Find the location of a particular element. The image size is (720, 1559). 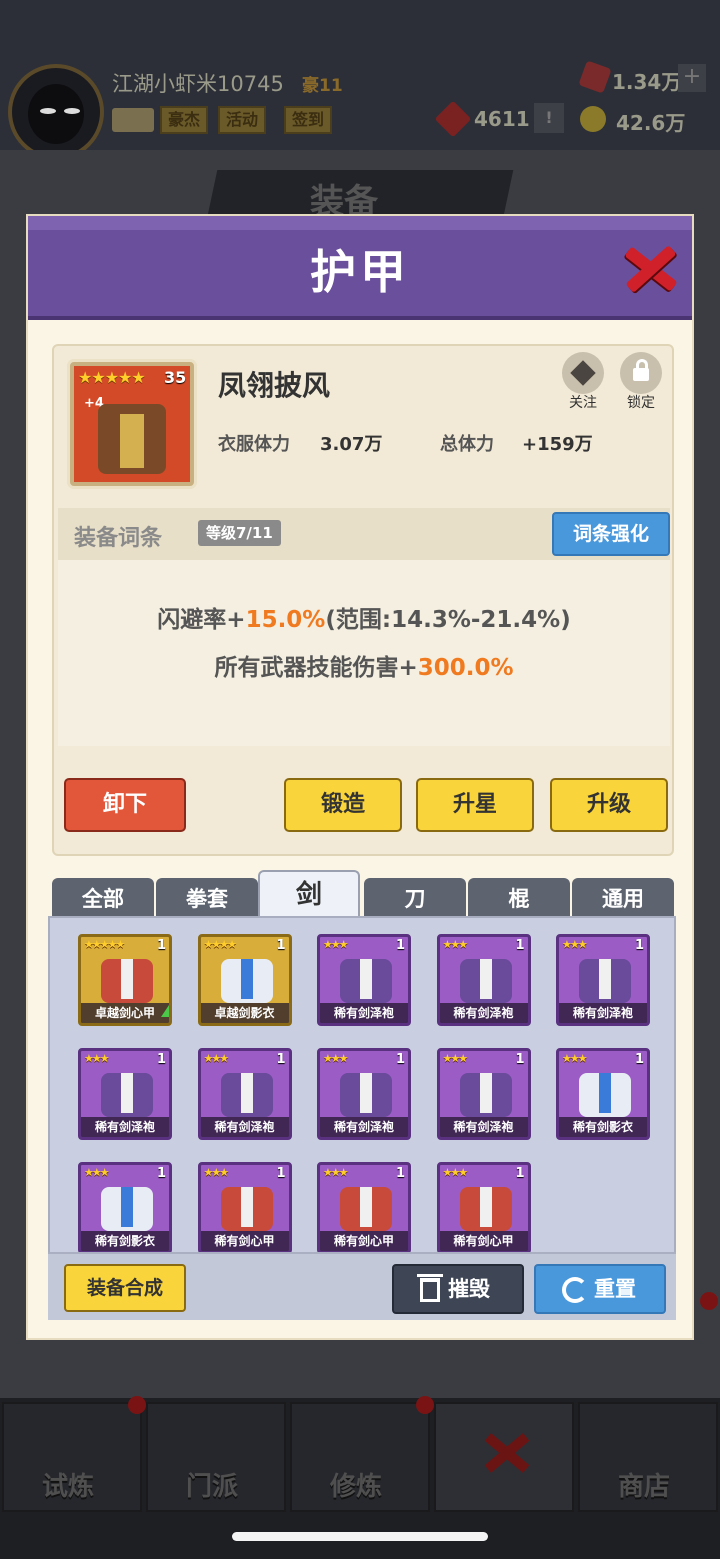

item-name: 稀有剑影衣 is located at coordinates (603, 1127).